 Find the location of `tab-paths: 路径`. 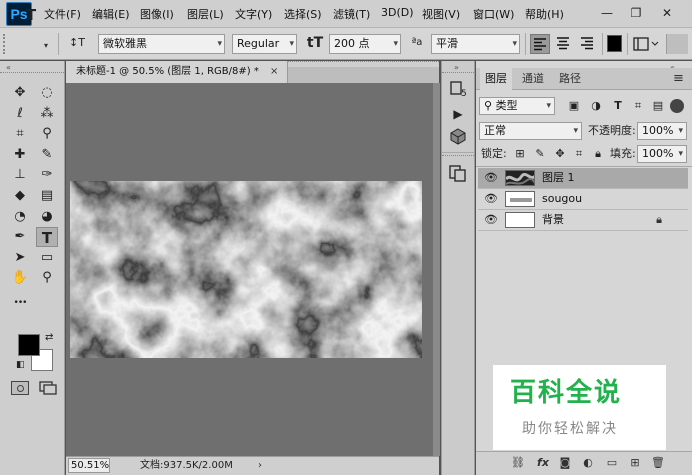

tab-paths: 路径 is located at coordinates (570, 79).